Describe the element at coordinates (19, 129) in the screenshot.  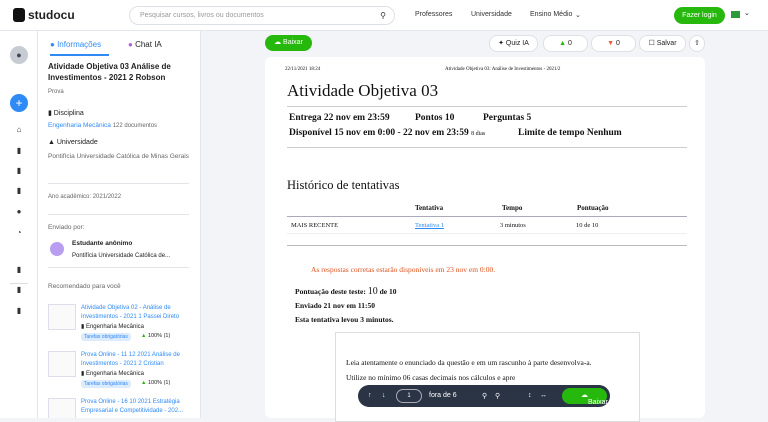
I see `home-icon: ⌂` at that location.